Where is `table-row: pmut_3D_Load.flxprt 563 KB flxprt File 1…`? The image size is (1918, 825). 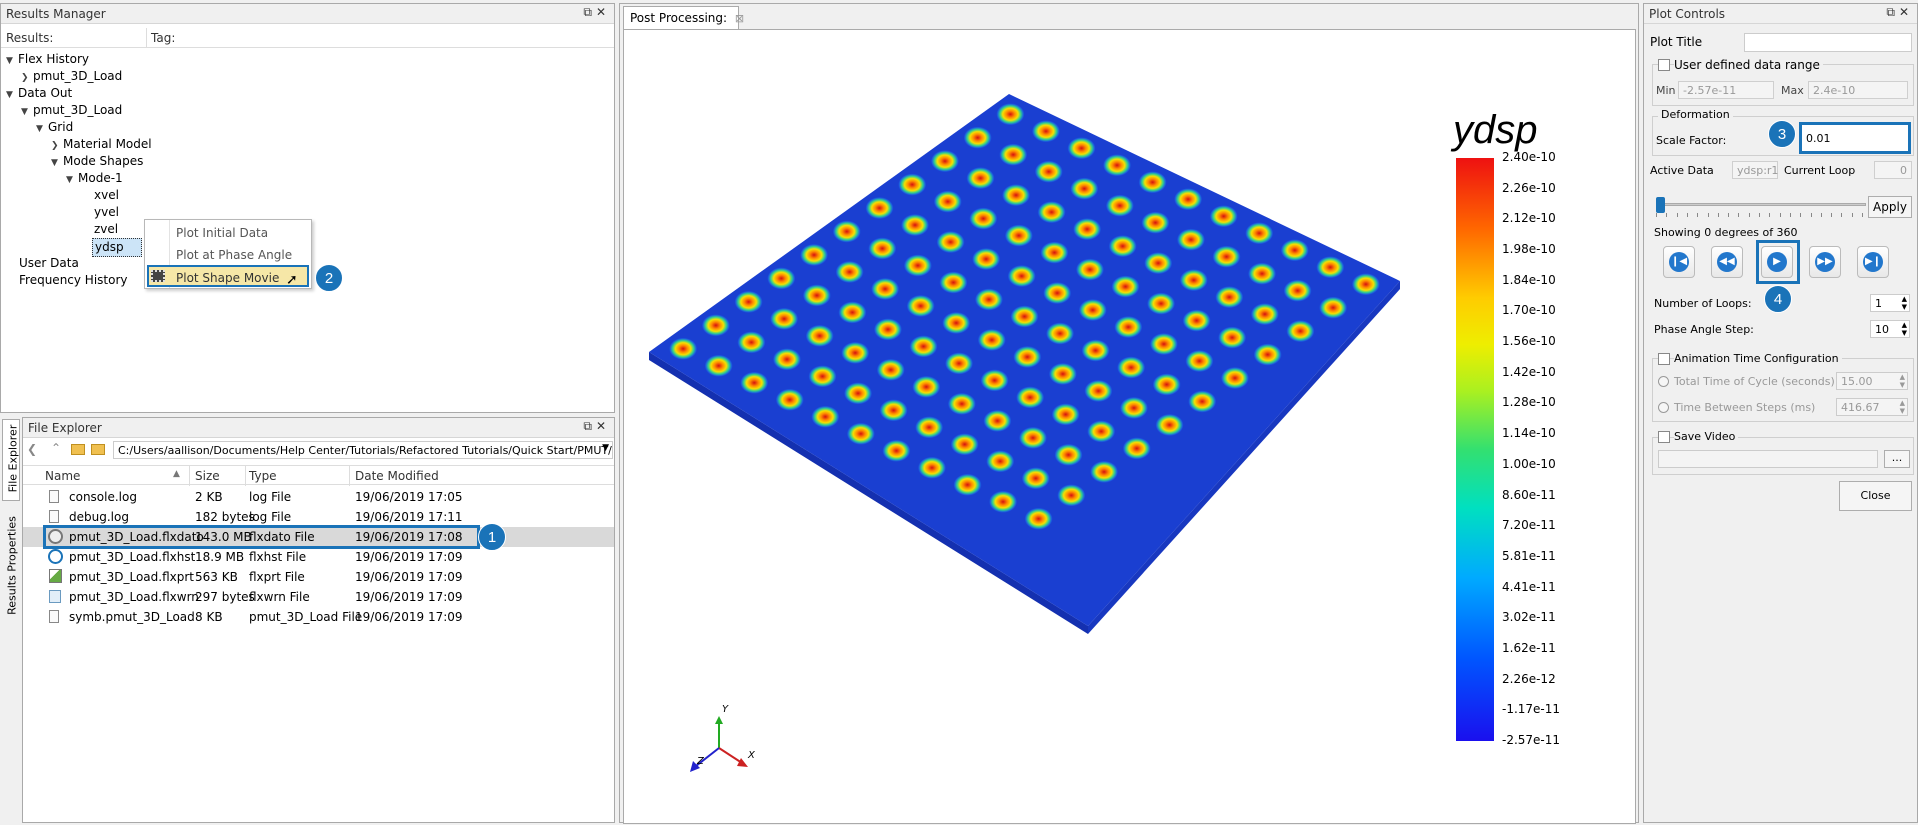 table-row: pmut_3D_Load.flxprt 563 KB flxprt File 1… is located at coordinates (318, 577).